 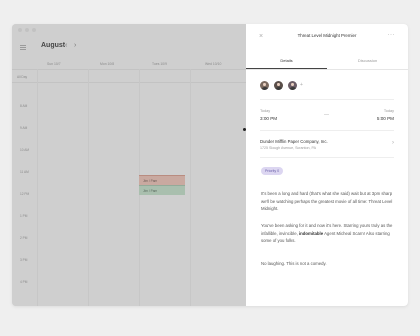 I want to click on hour-label: 1 PM, so click(x=24, y=216).